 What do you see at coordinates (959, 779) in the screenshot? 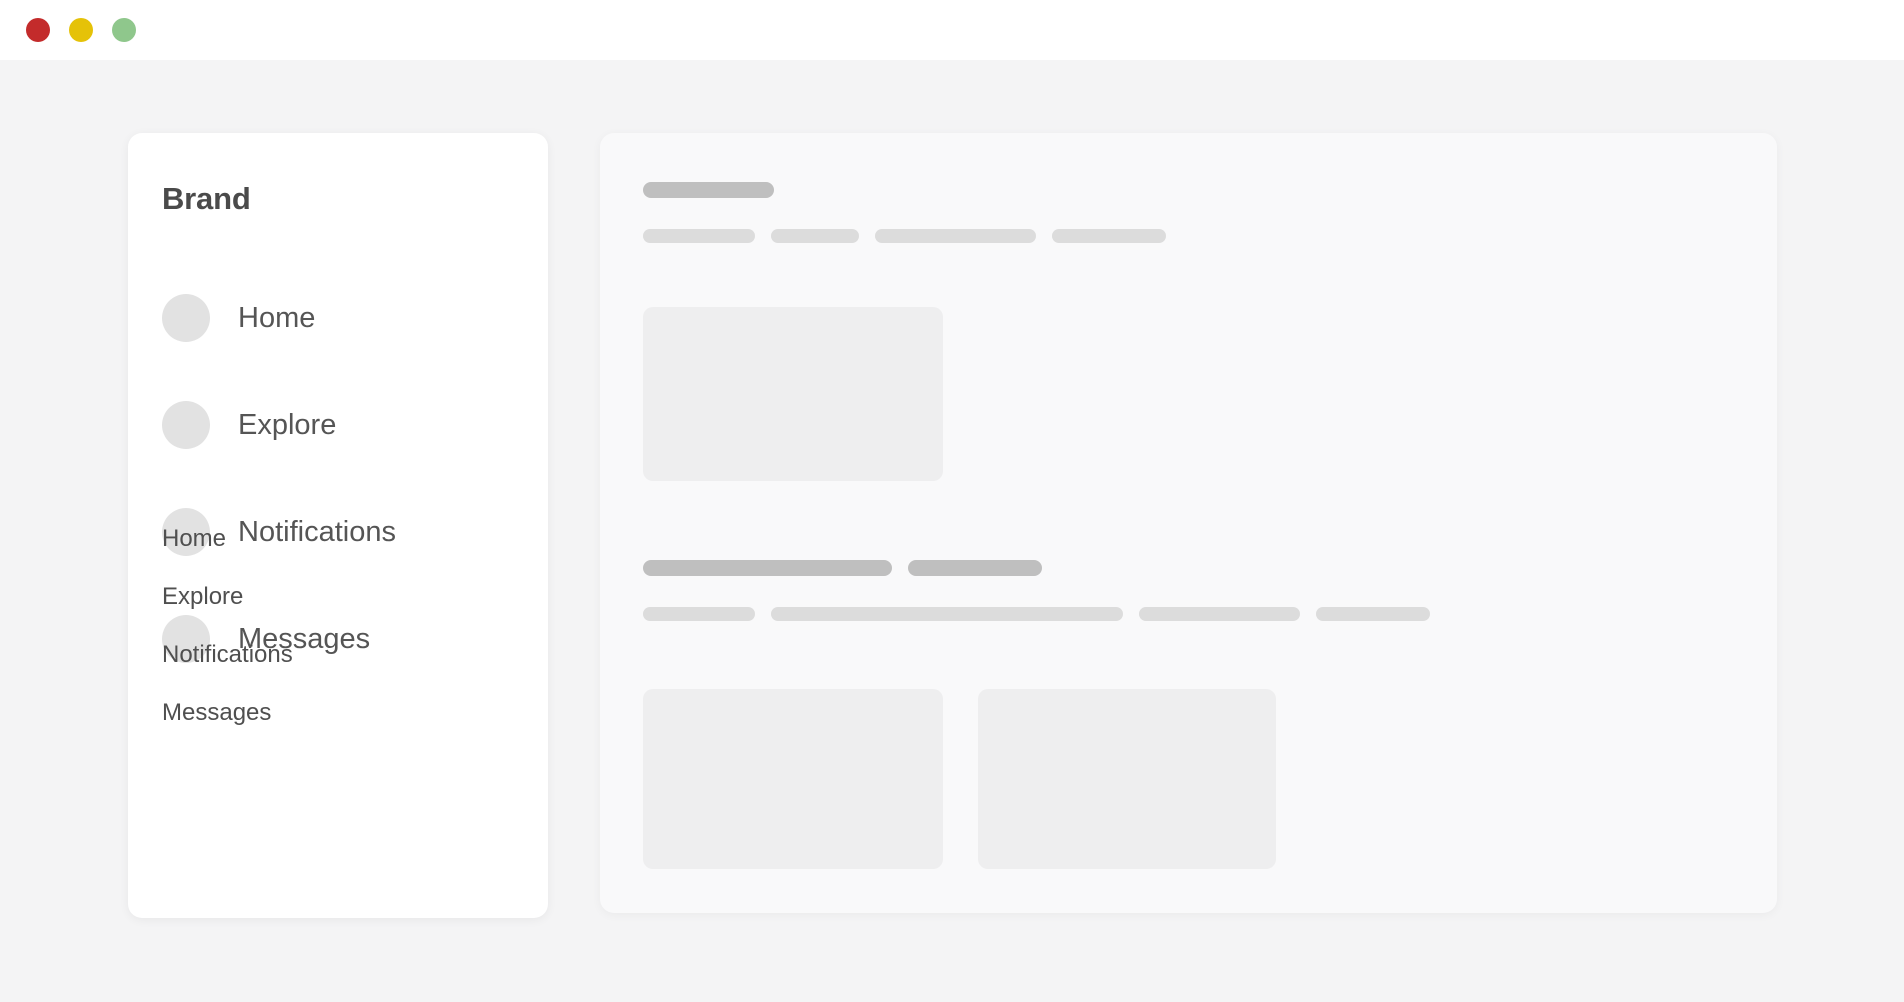
I see `skeleton-image-grid` at bounding box center [959, 779].